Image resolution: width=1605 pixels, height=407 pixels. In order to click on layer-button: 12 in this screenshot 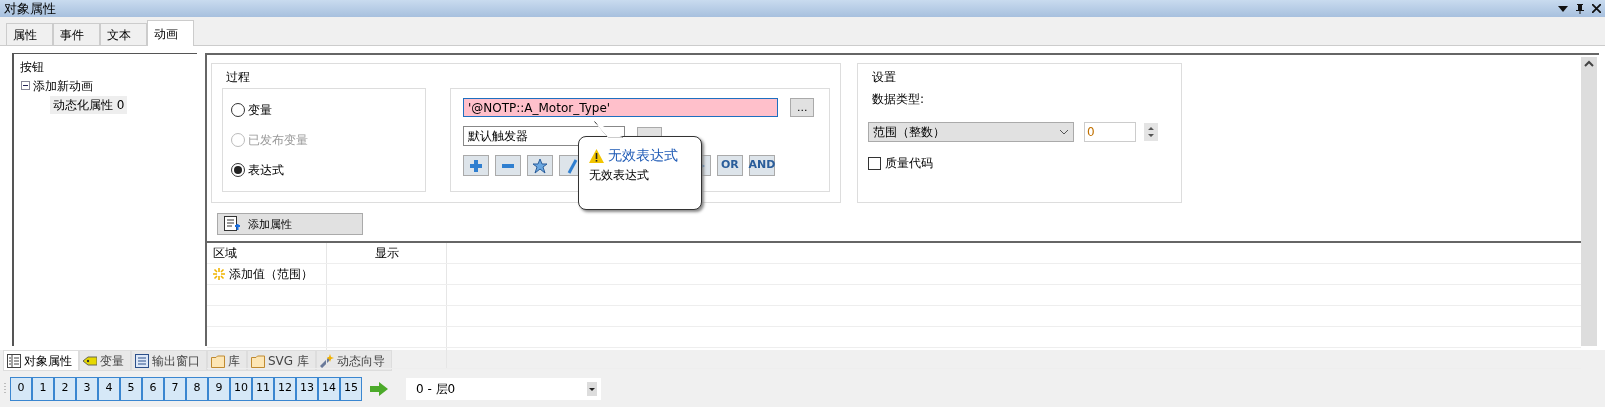, I will do `click(285, 388)`.